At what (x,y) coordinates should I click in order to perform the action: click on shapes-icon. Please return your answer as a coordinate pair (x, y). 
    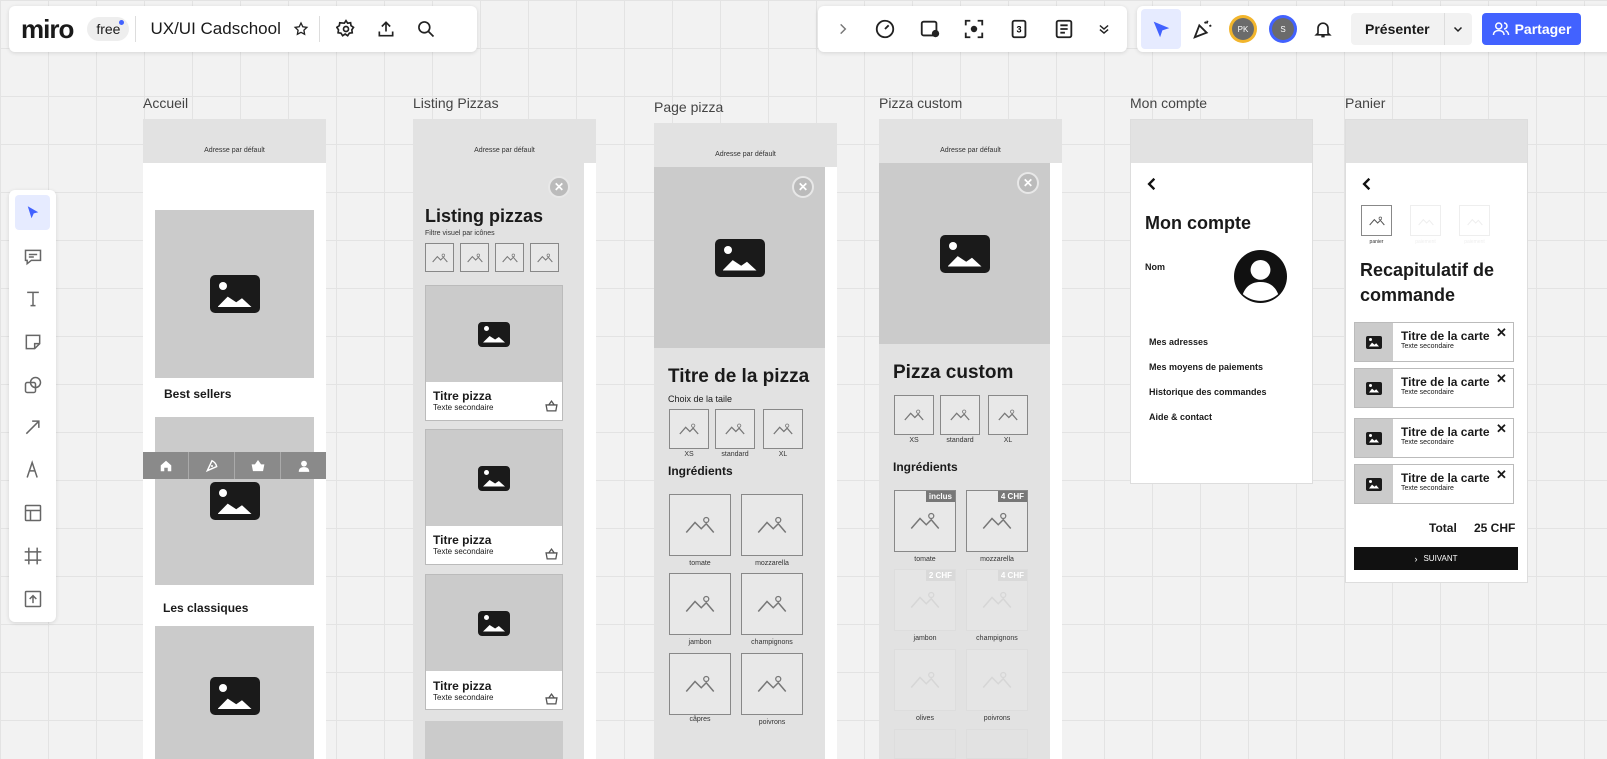
    Looking at the image, I should click on (32, 384).